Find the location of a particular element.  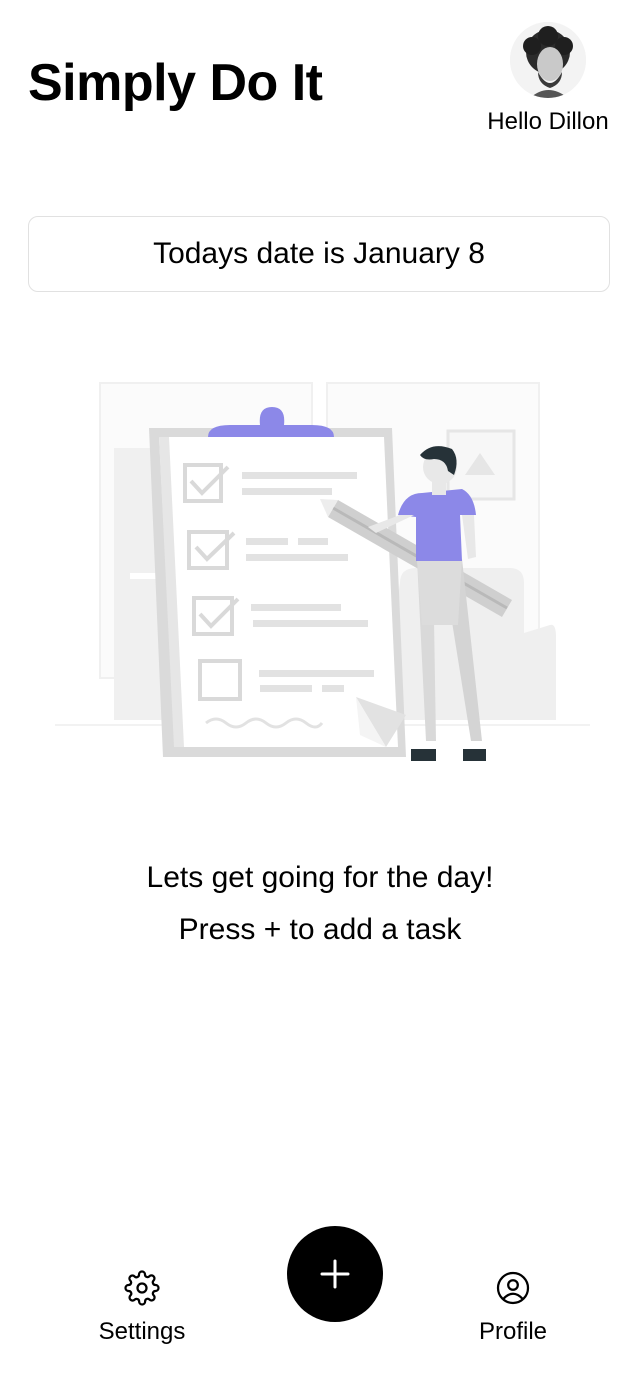

profile-nav-button: Profile is located at coordinates (513, 1308).